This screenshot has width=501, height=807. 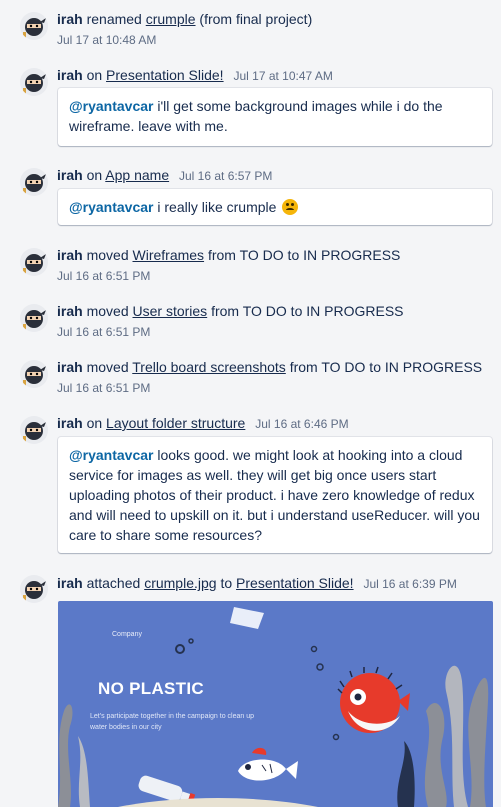 What do you see at coordinates (225, 176) in the screenshot?
I see `timestamp: Jul 16 at 6:57 PM` at bounding box center [225, 176].